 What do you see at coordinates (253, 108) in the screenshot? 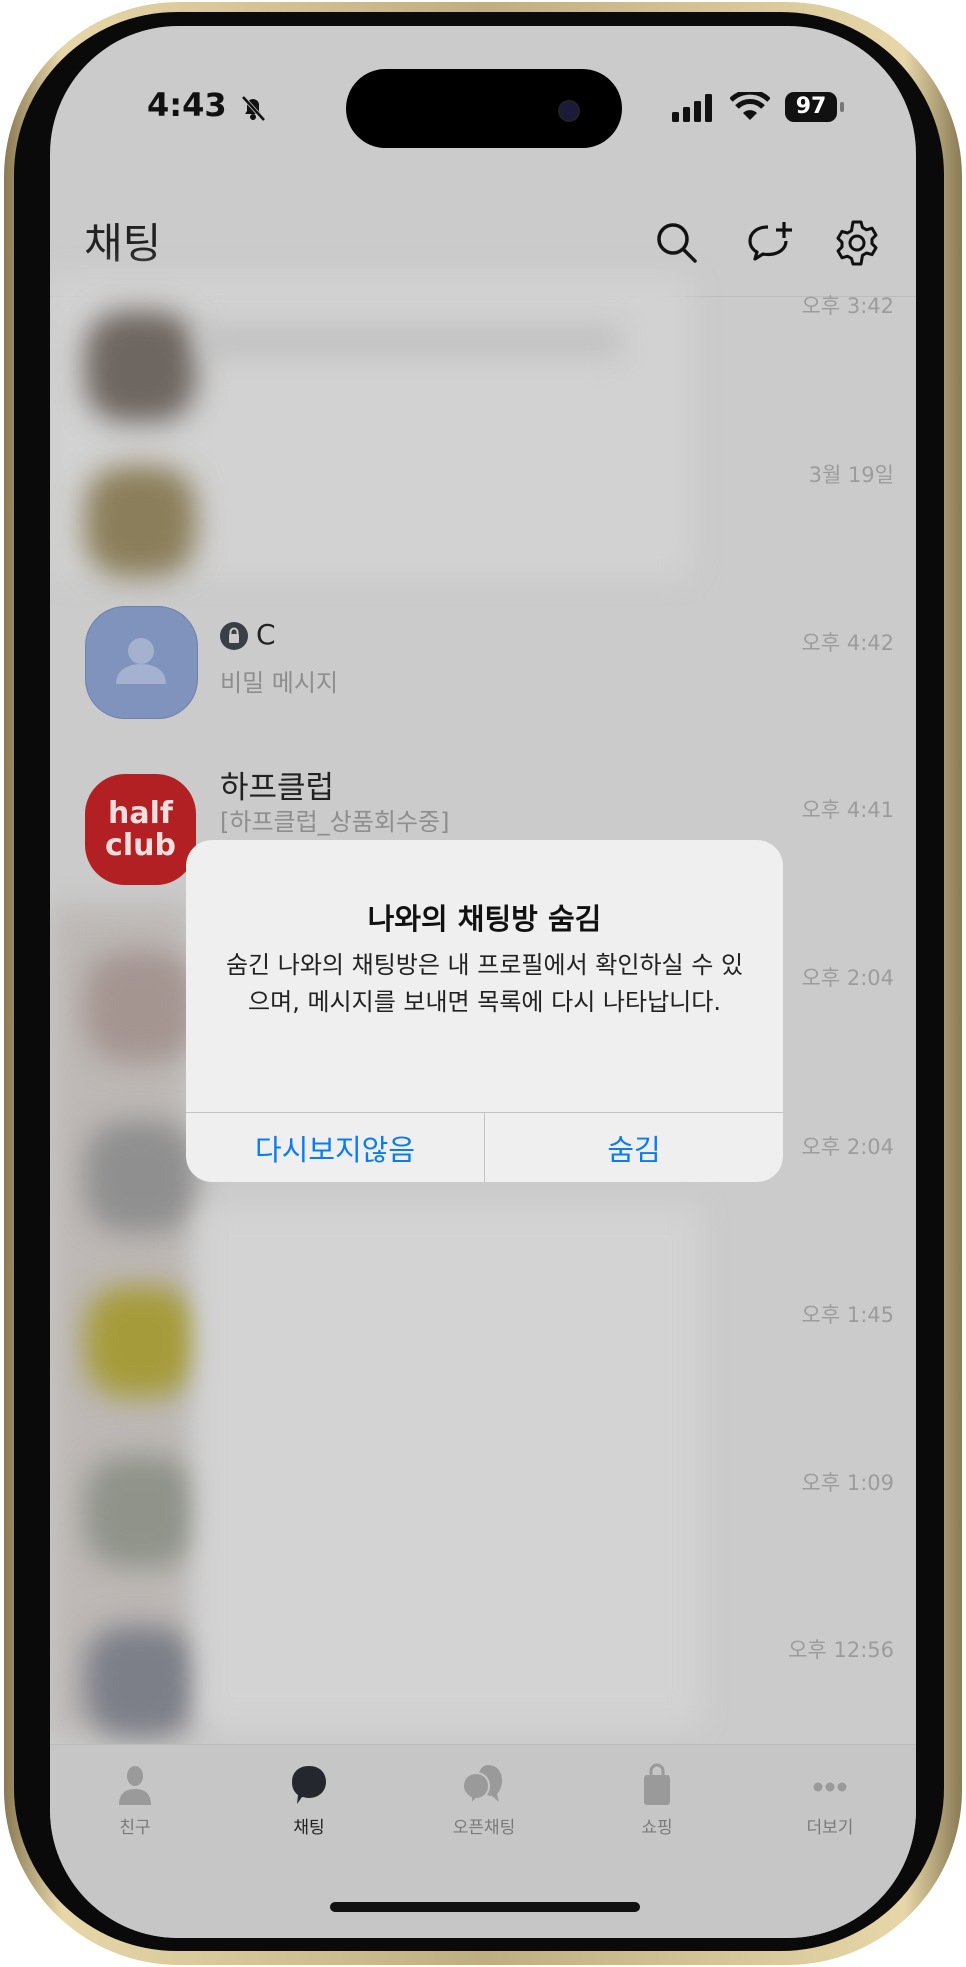
I see `bell-slash-icon` at bounding box center [253, 108].